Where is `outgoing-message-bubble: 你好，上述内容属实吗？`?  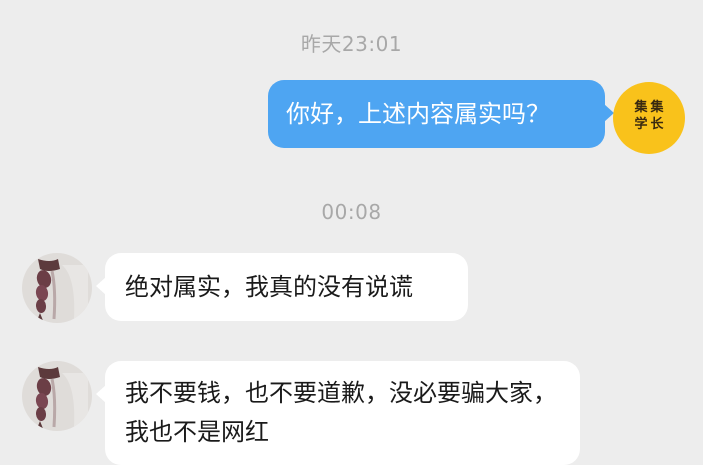
outgoing-message-bubble: 你好，上述内容属实吗？ is located at coordinates (441, 114).